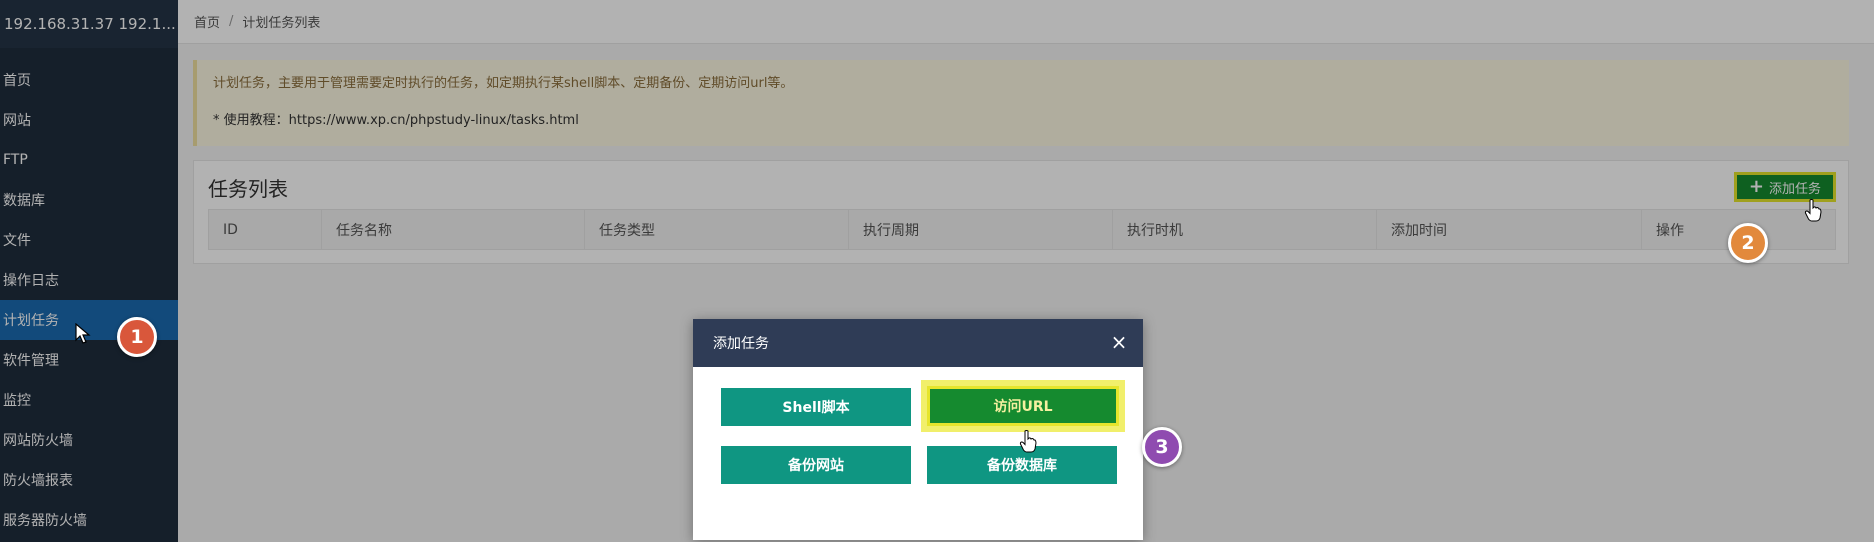 This screenshot has height=542, width=1874. What do you see at coordinates (1748, 243) in the screenshot?
I see `step-callout-2: 2` at bounding box center [1748, 243].